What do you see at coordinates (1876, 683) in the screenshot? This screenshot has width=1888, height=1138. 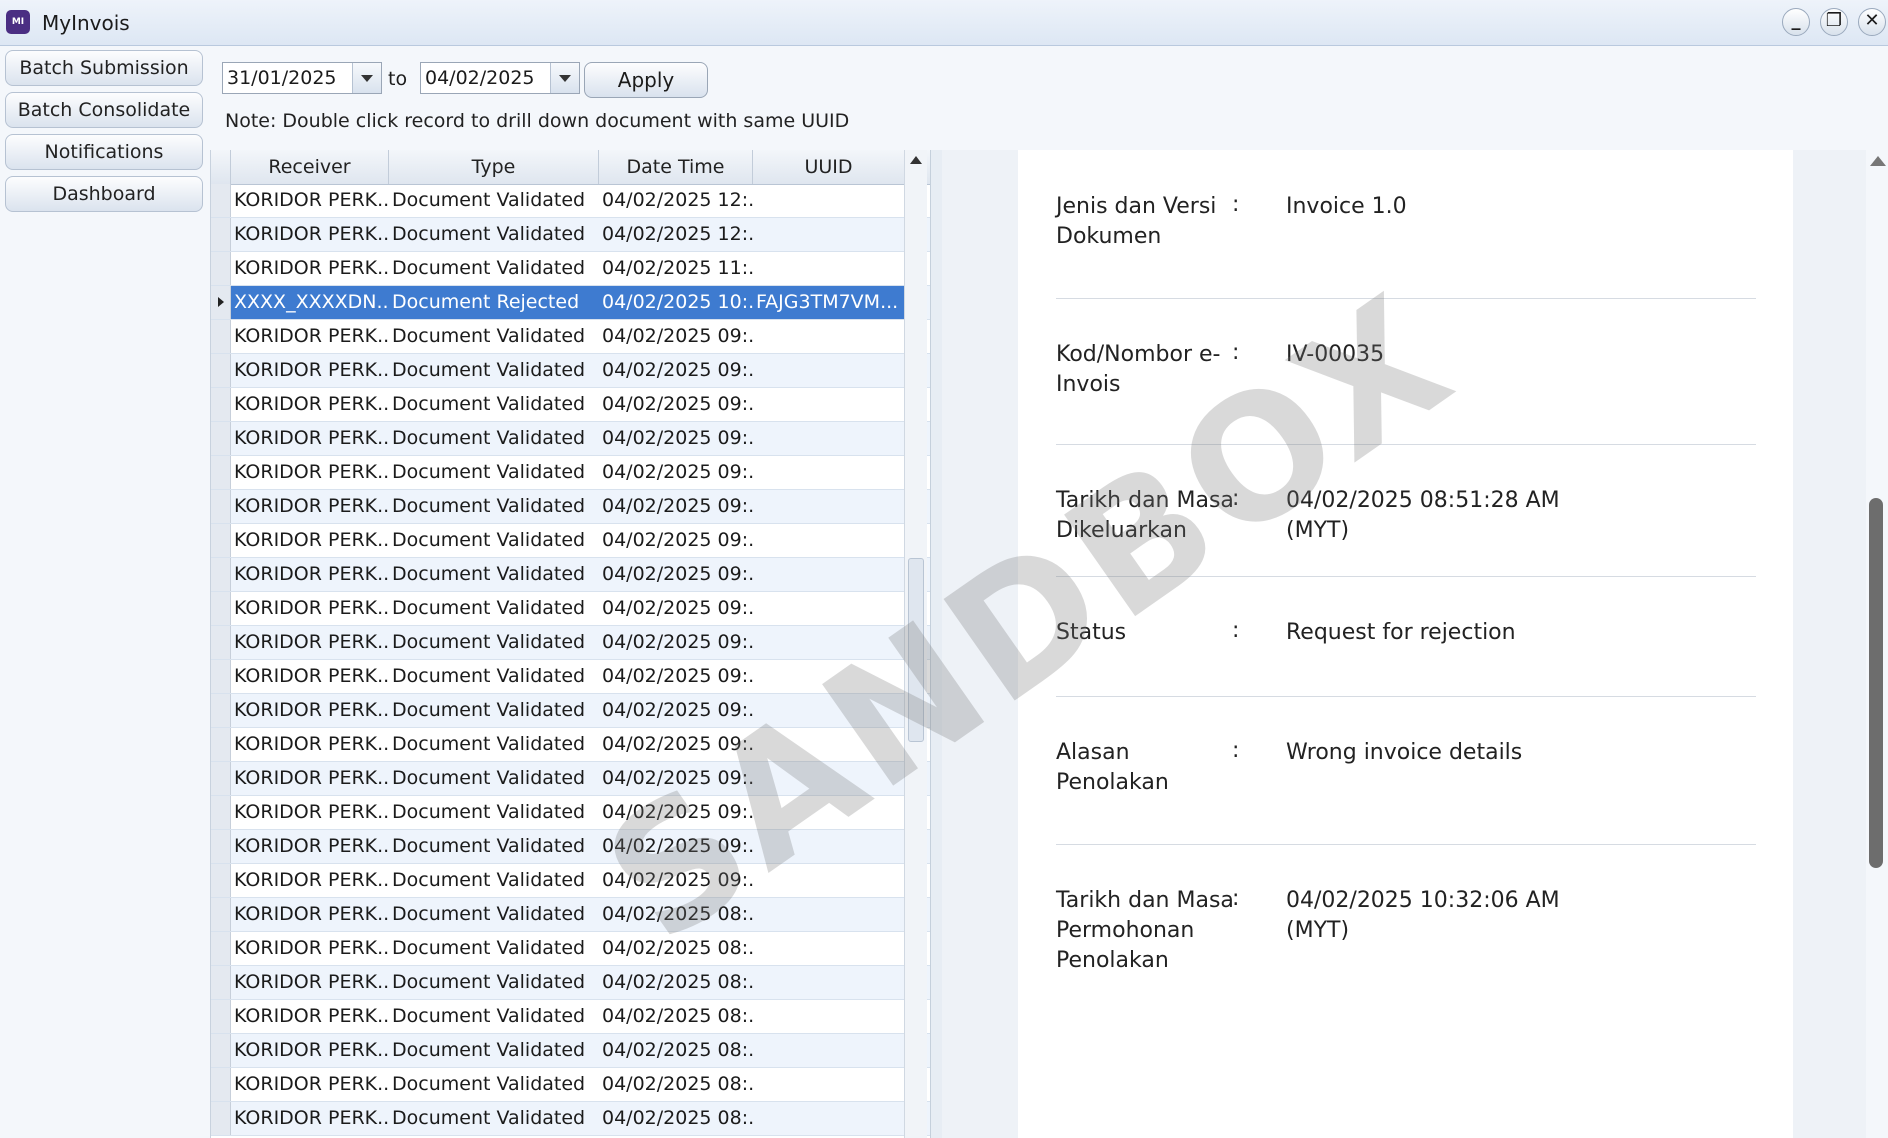 I see `detail-scroll-thumb` at bounding box center [1876, 683].